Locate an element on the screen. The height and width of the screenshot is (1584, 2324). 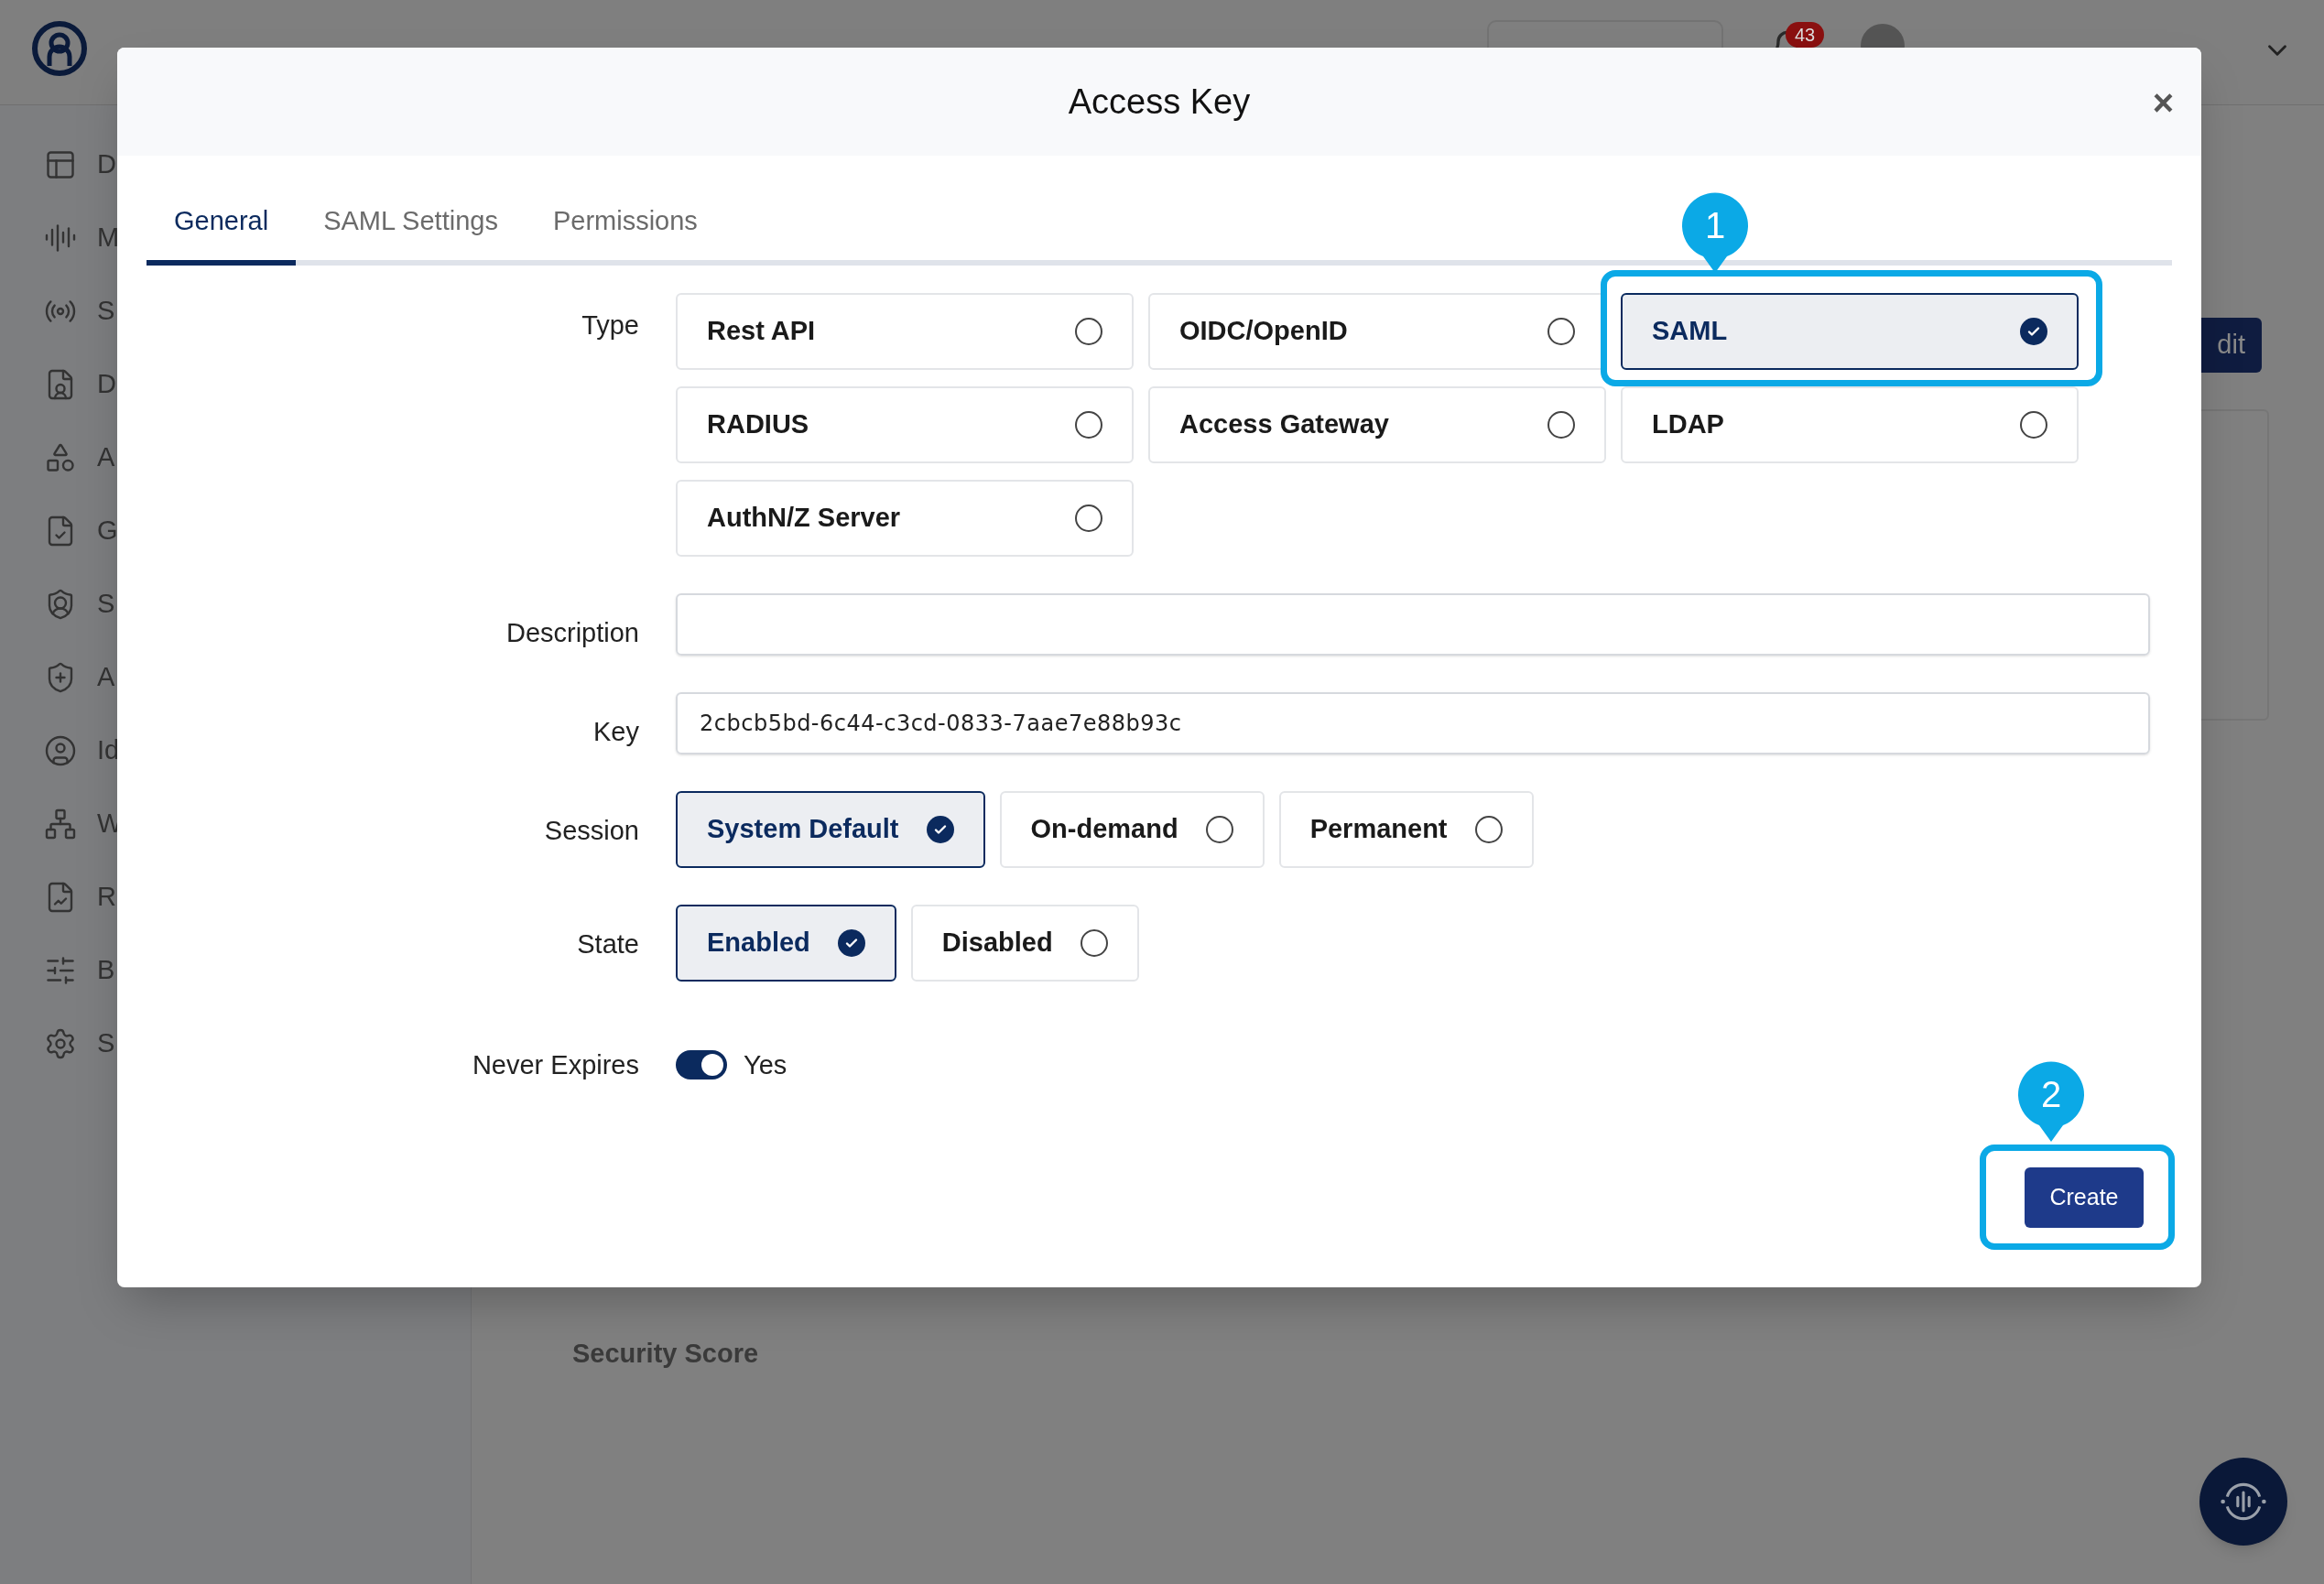
option-label: OIDC/OpenID is located at coordinates (1263, 330).